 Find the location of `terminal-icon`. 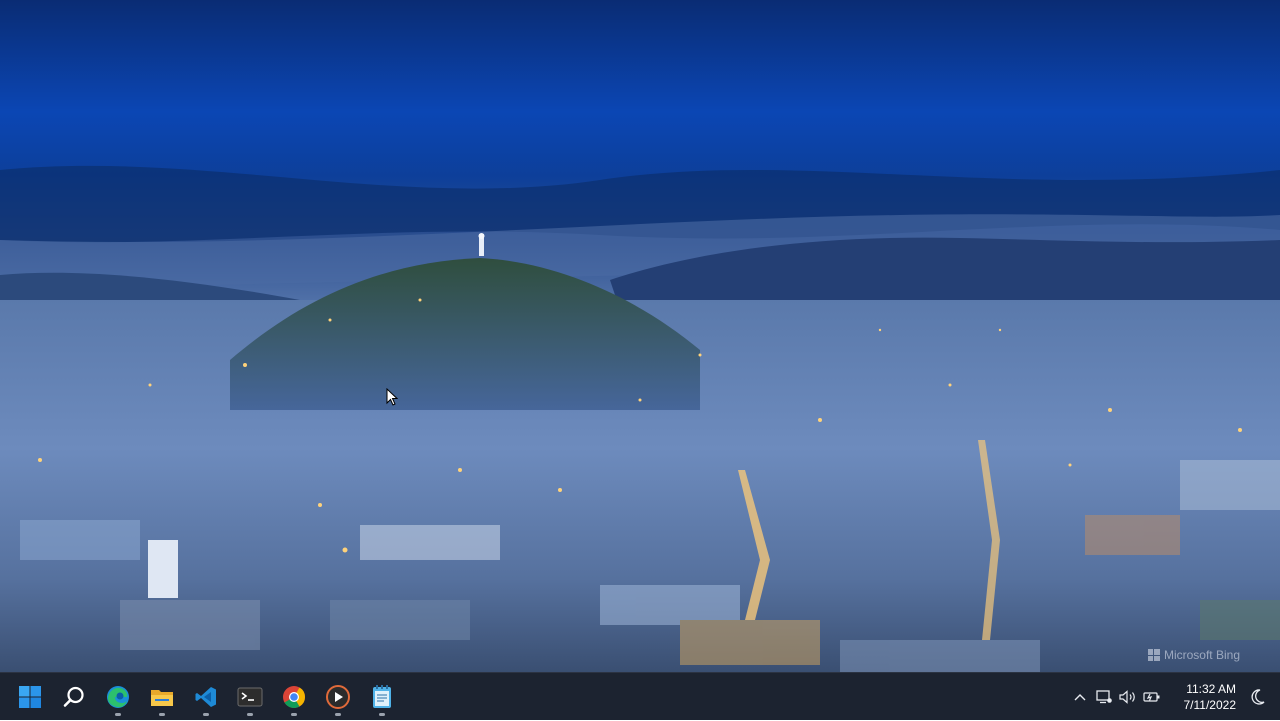

terminal-icon is located at coordinates (250, 697).